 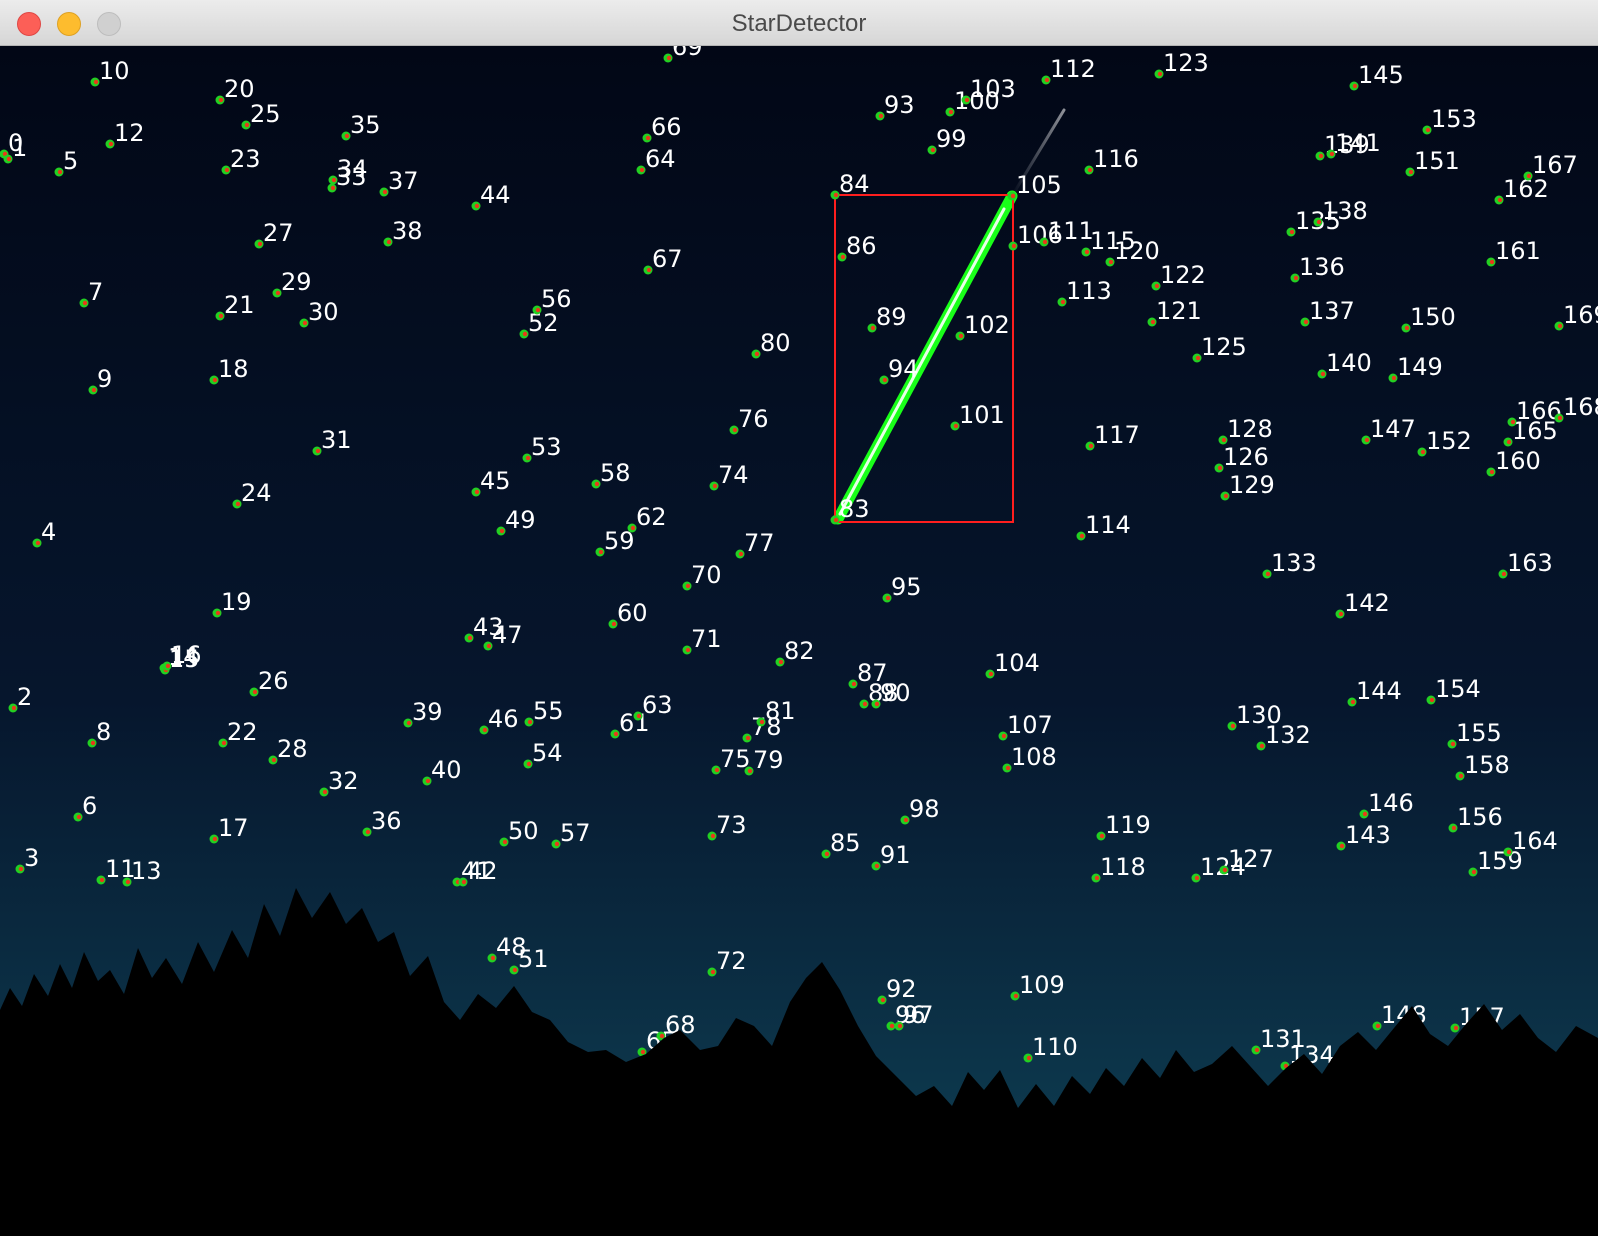 What do you see at coordinates (1241, 458) in the screenshot?
I see `star-126: 126` at bounding box center [1241, 458].